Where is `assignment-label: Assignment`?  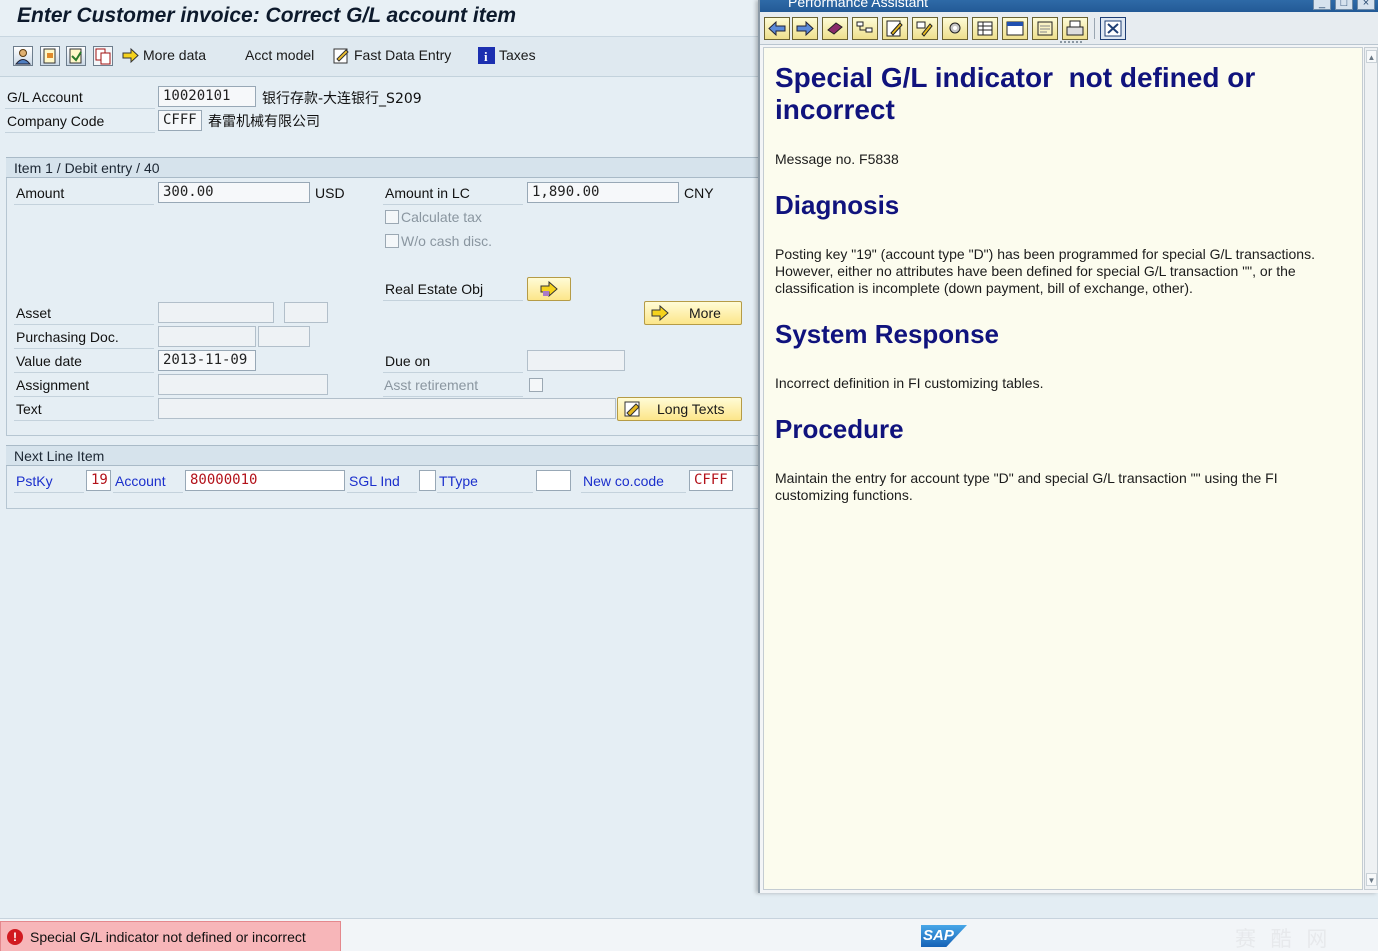
assignment-label: Assignment is located at coordinates (53, 385).